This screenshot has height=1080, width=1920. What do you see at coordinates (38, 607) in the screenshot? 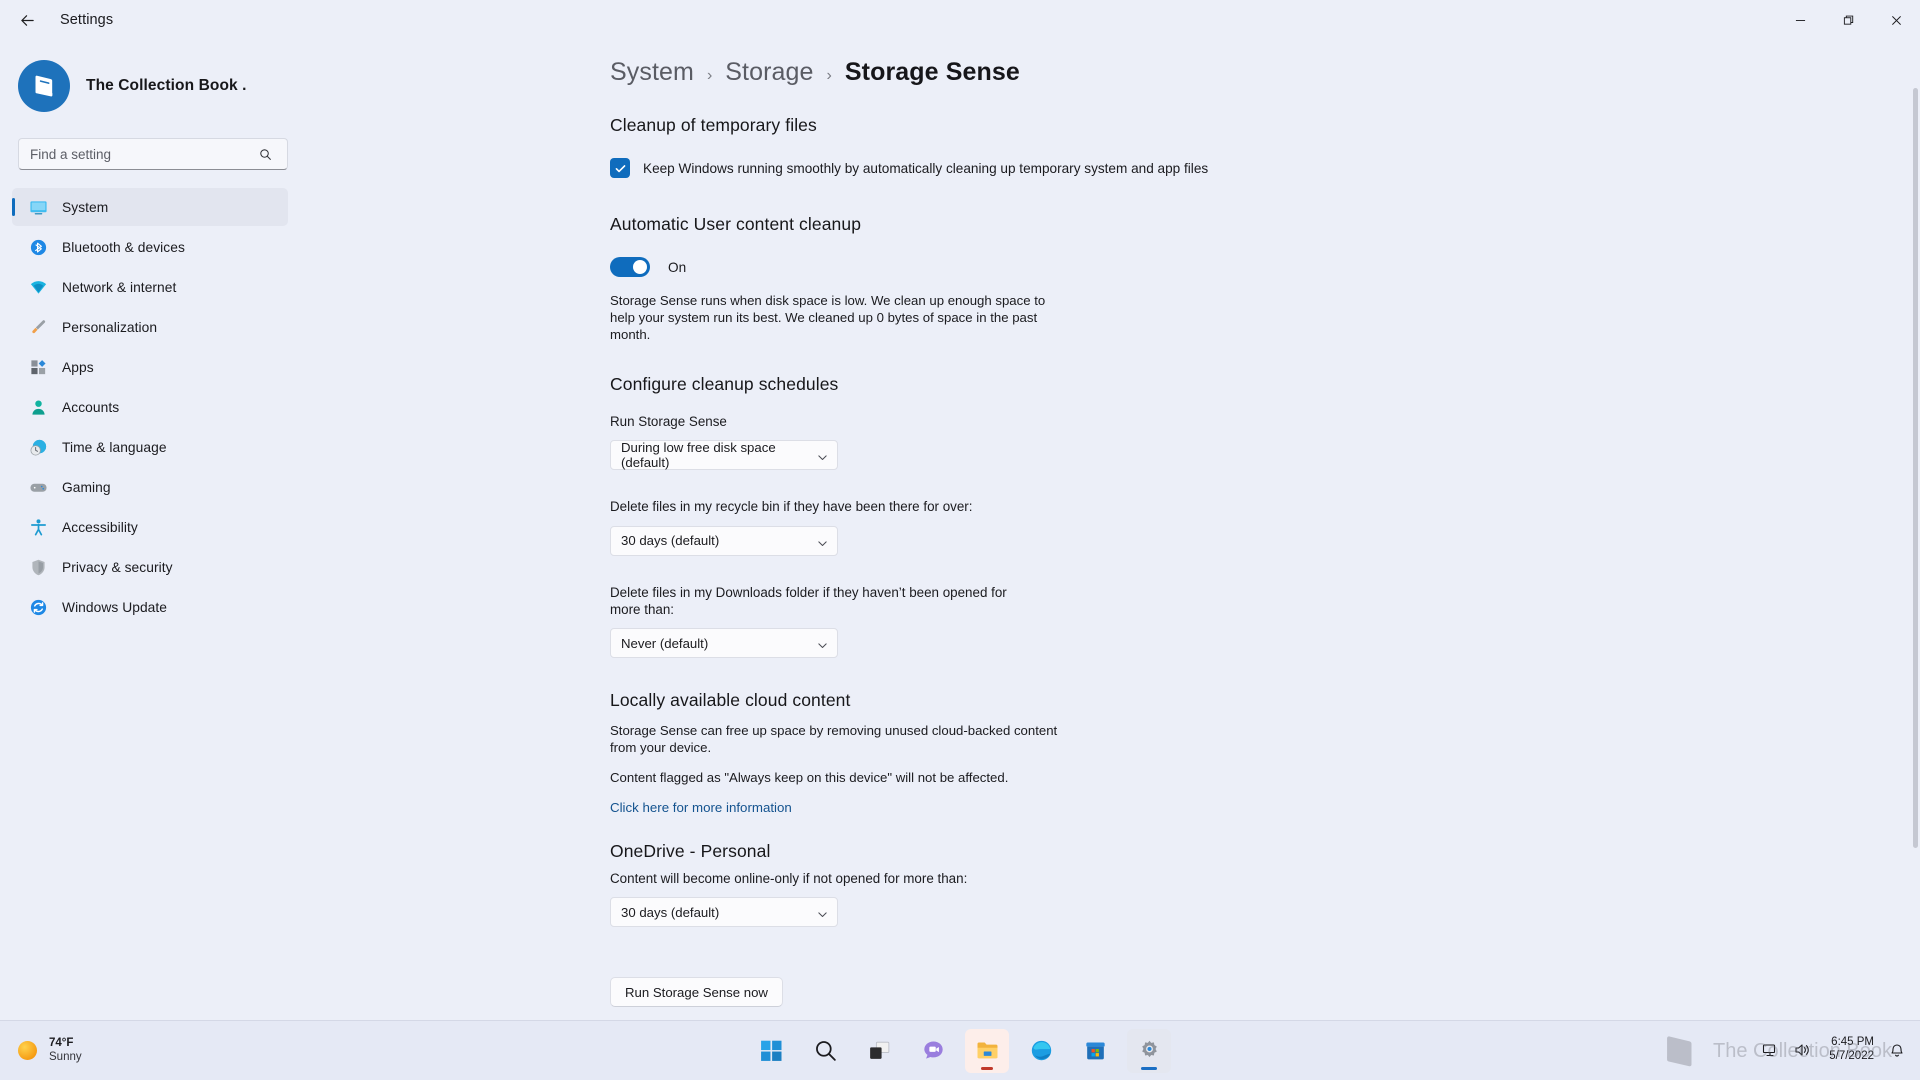
I see `update-icon` at bounding box center [38, 607].